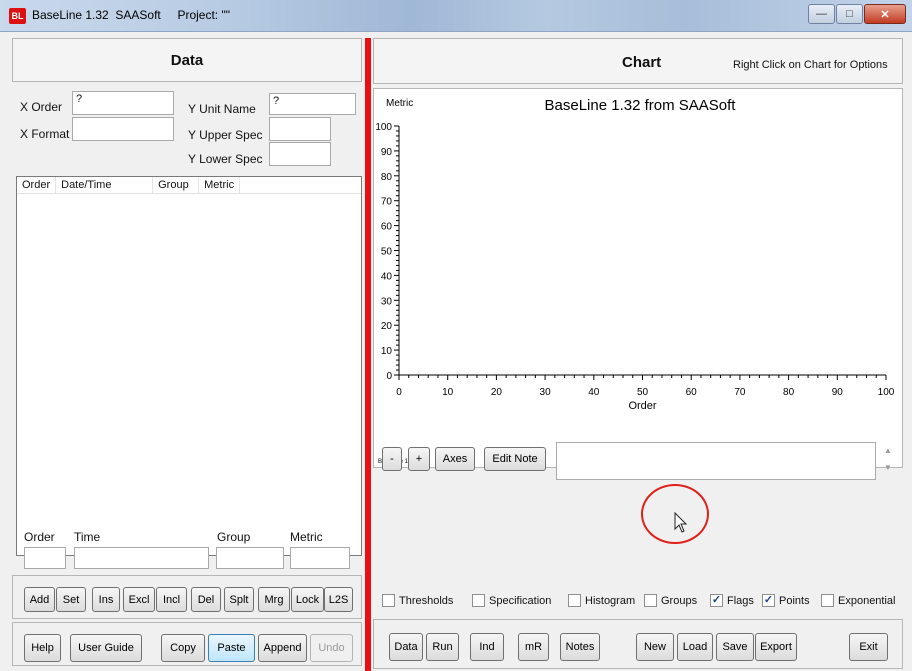 The image size is (912, 671). I want to click on x-order-label: X Order, so click(41, 107).